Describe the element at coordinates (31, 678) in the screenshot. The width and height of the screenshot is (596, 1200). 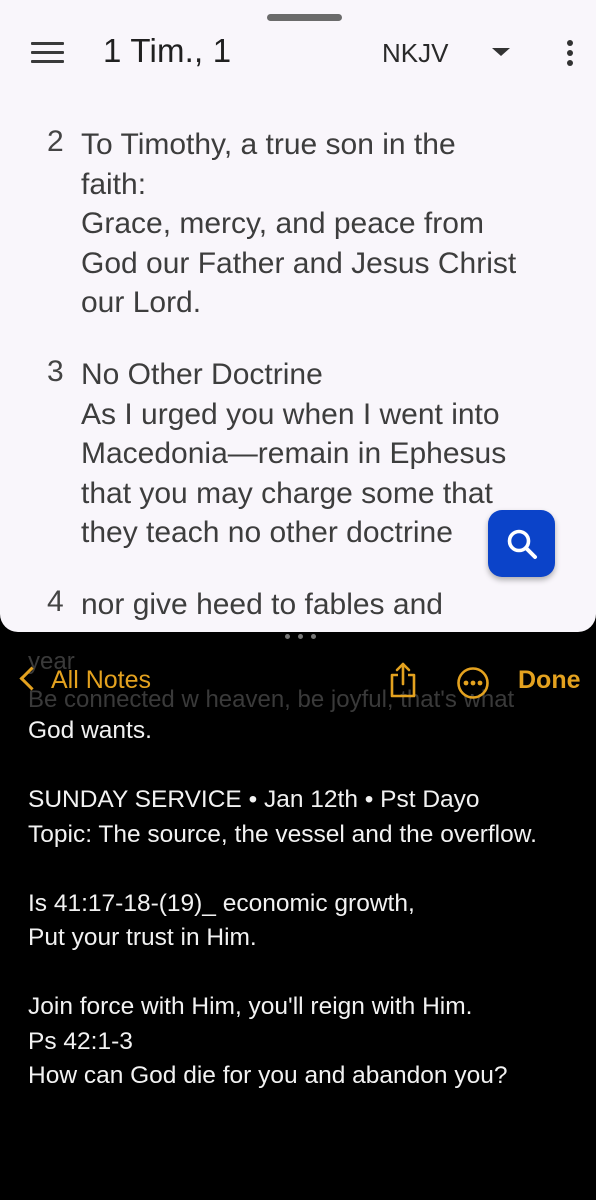
I see `chevron-left-icon` at that location.